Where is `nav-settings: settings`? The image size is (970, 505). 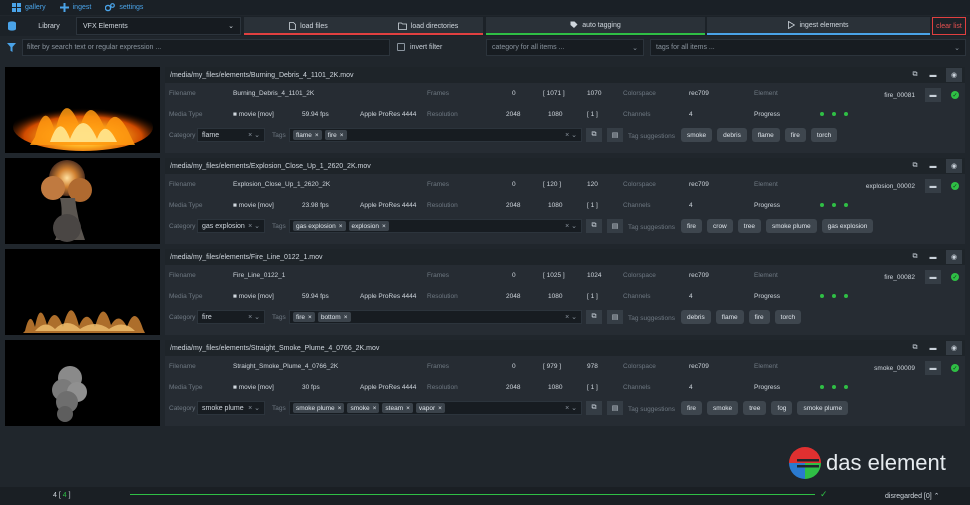 nav-settings: settings is located at coordinates (124, 7).